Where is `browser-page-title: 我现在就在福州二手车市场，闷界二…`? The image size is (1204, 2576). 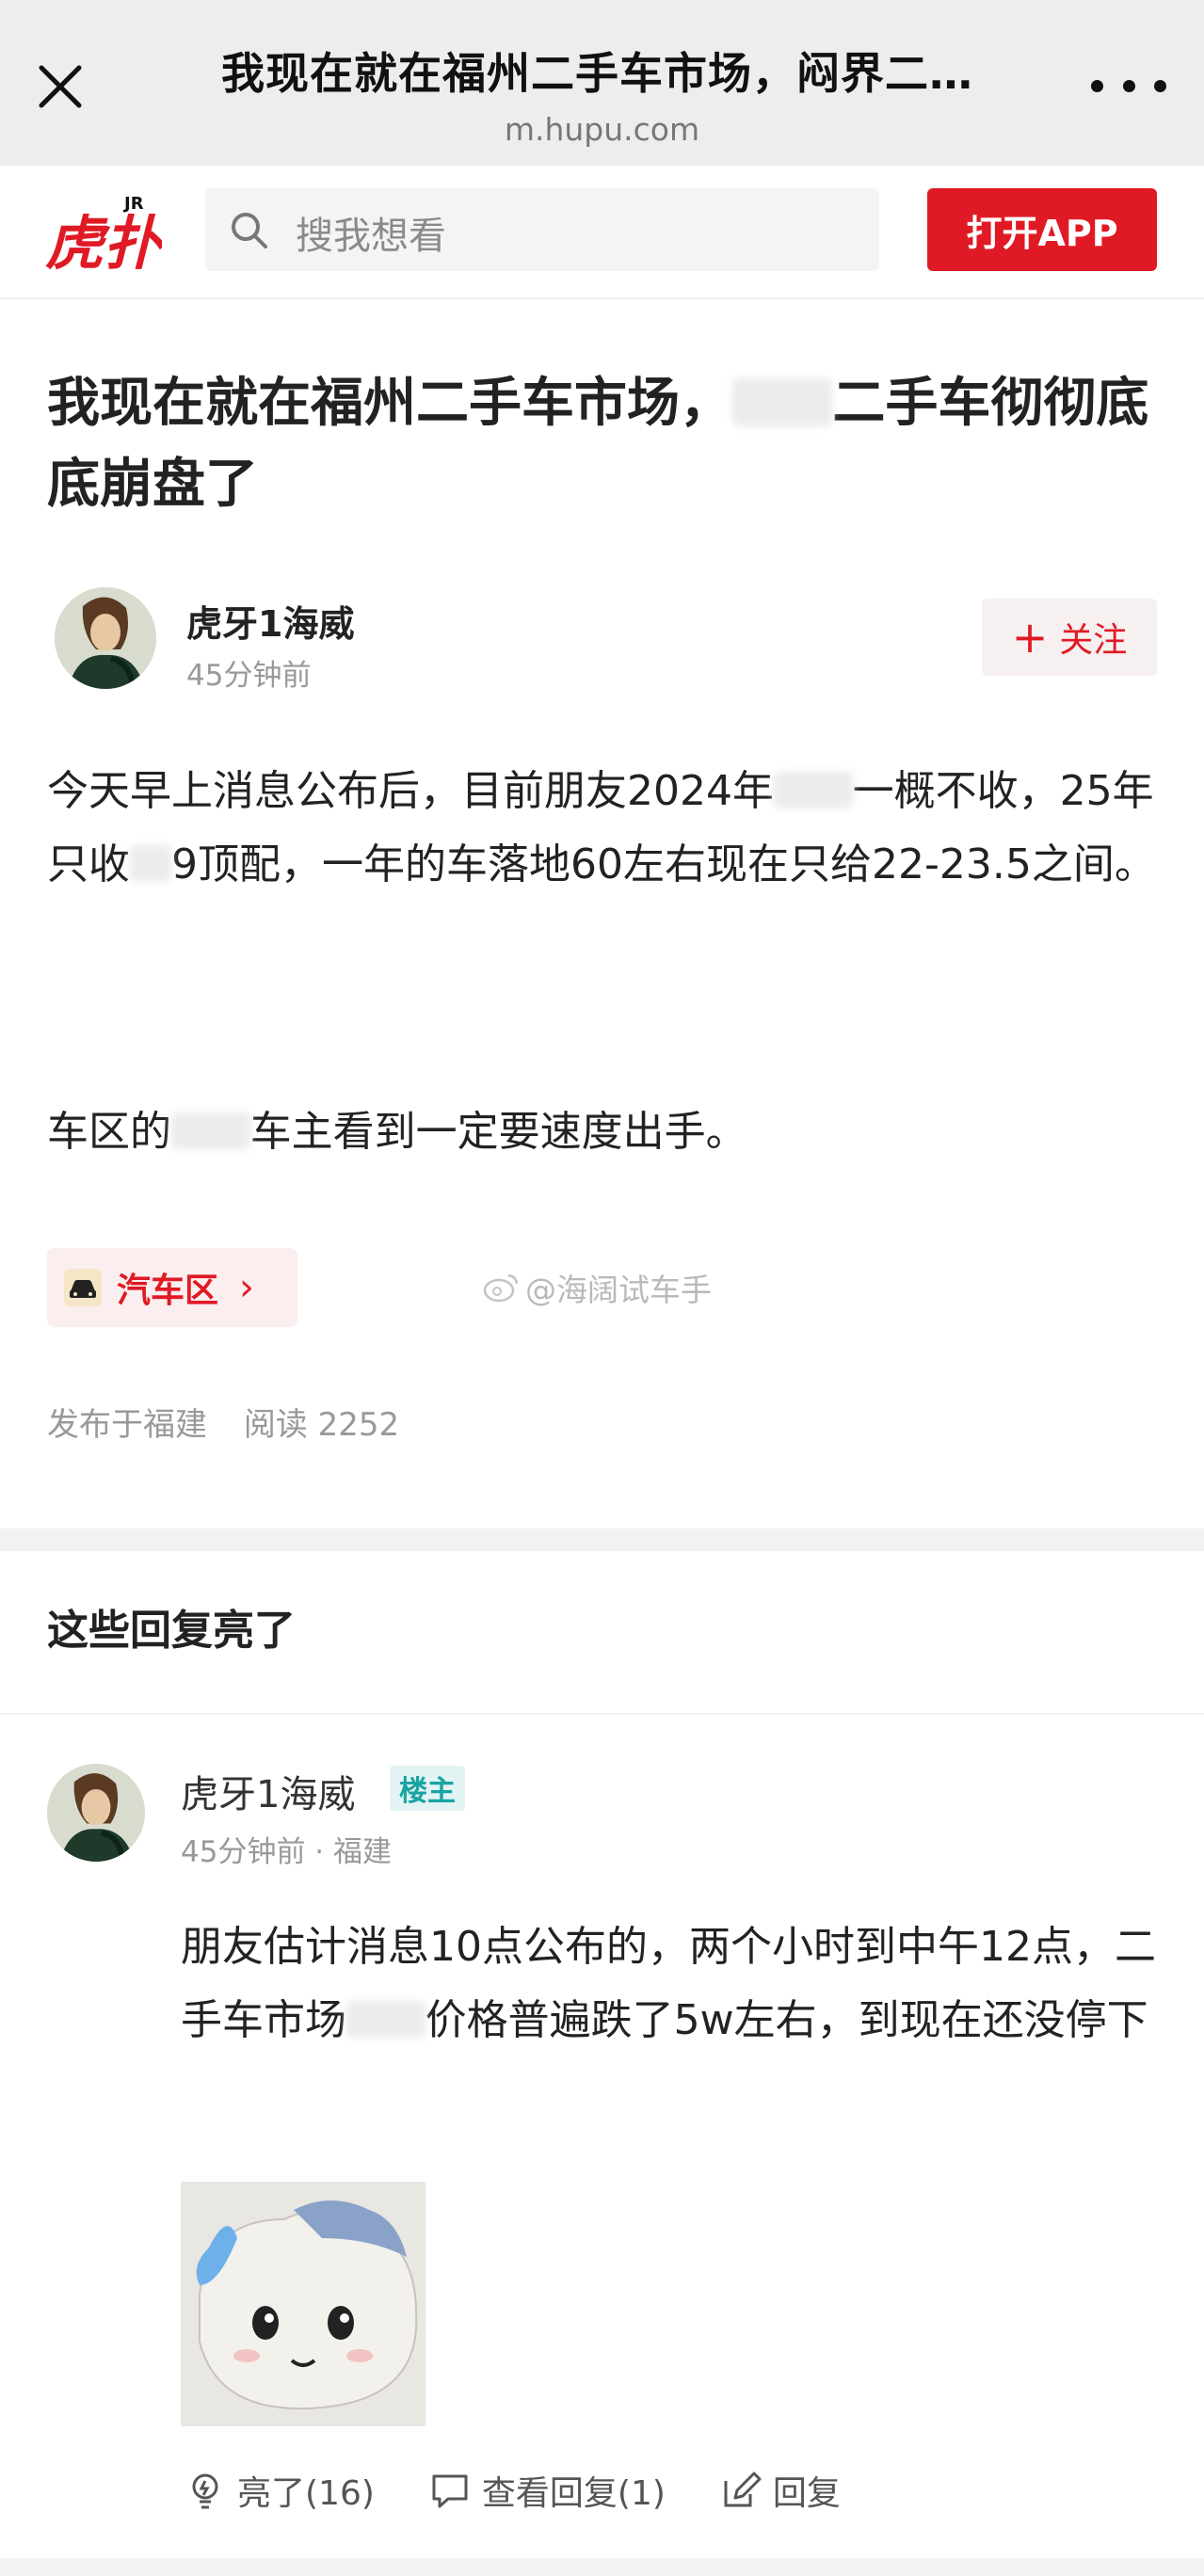
browser-page-title: 我现在就在福州二手车市场，闷界二… is located at coordinates (597, 73).